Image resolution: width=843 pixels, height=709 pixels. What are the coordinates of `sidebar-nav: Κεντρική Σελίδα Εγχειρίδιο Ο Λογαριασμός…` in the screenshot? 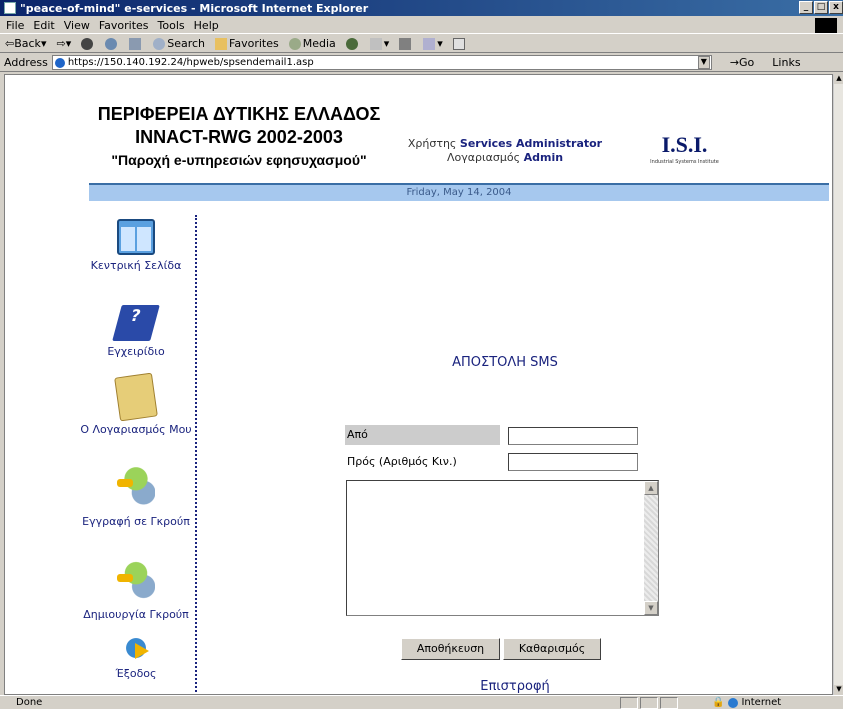 It's located at (137, 454).